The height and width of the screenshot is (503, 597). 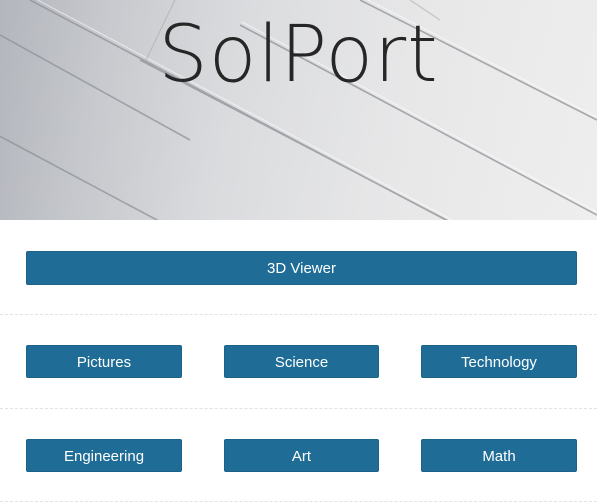 I want to click on pictures-button: Pictures, so click(x=104, y=361).